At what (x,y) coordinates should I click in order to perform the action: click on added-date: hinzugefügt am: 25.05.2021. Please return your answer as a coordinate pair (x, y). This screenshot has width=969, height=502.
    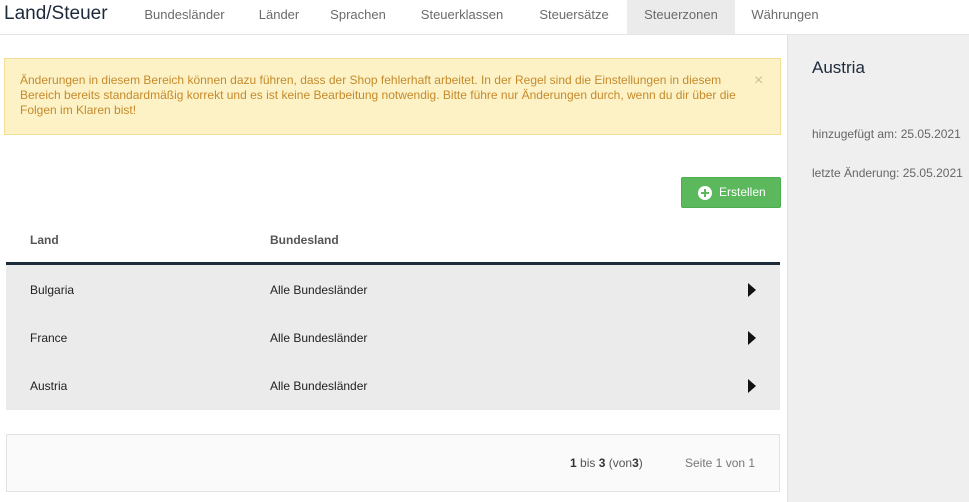
    Looking at the image, I should click on (886, 134).